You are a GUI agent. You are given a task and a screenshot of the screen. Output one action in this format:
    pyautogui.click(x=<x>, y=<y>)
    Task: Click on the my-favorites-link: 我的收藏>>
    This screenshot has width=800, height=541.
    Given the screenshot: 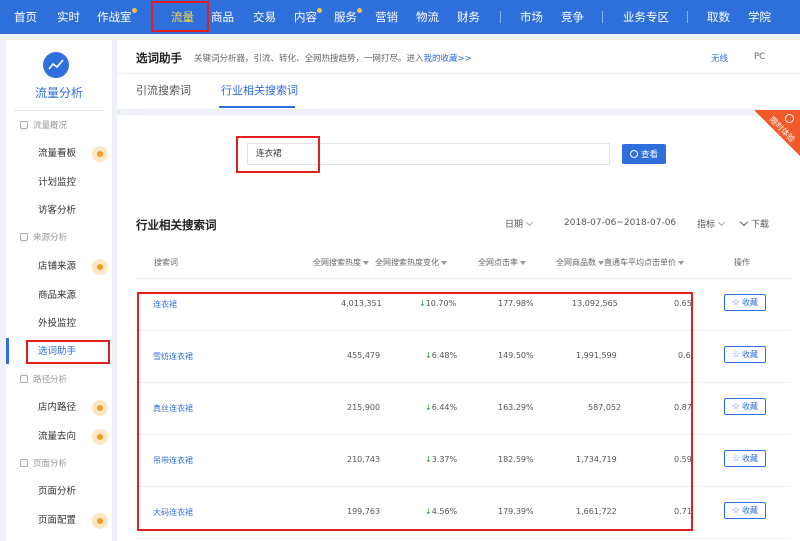 What is the action you would take?
    pyautogui.click(x=448, y=59)
    